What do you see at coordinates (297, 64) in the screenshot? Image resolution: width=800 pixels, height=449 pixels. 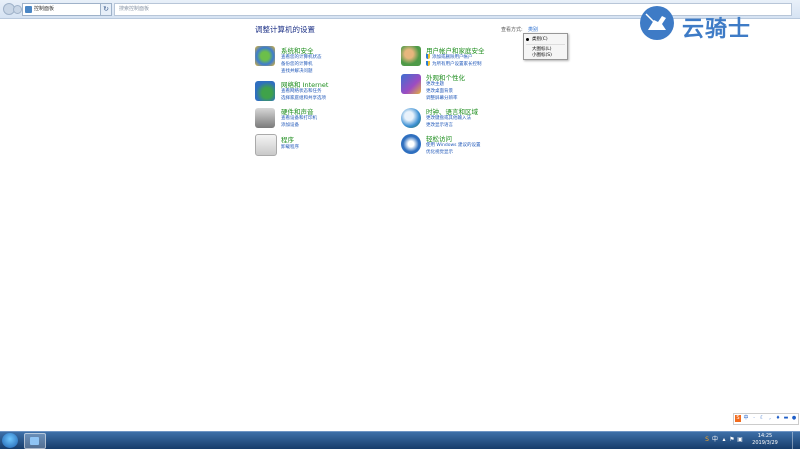 I see `link-backup: 备份您的计算机` at bounding box center [297, 64].